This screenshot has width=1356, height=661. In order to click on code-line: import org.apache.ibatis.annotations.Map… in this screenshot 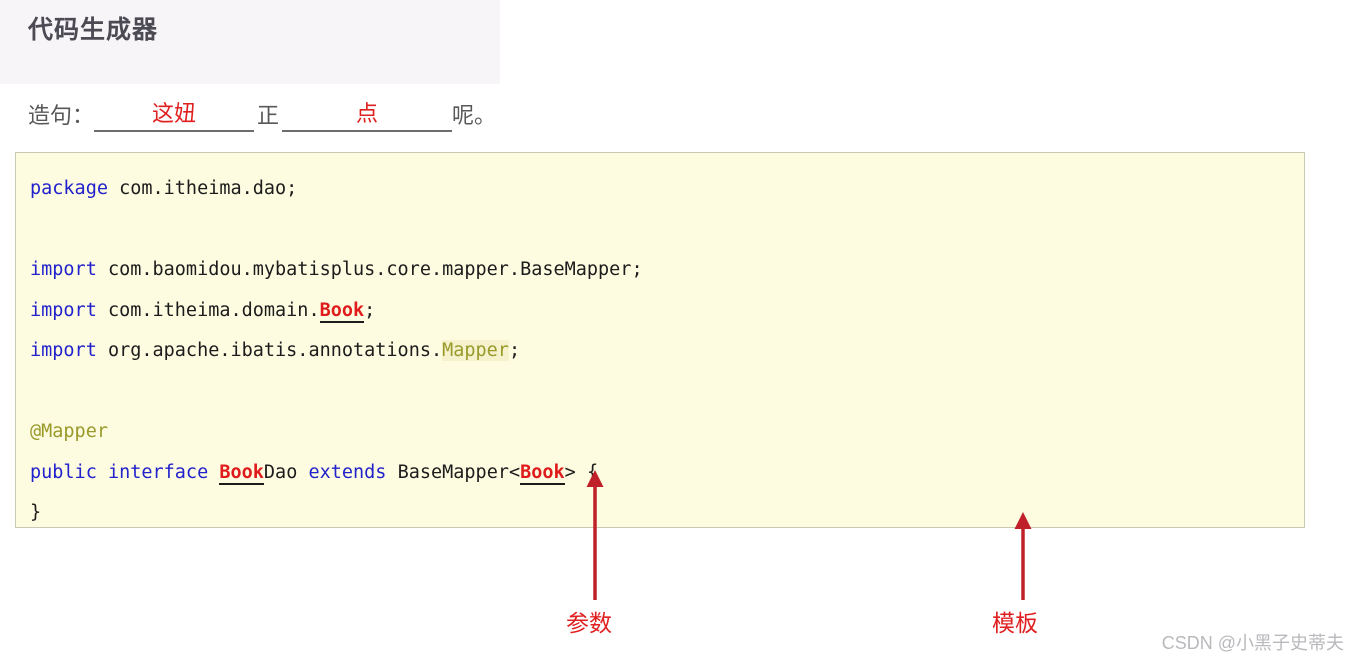, I will do `click(667, 351)`.